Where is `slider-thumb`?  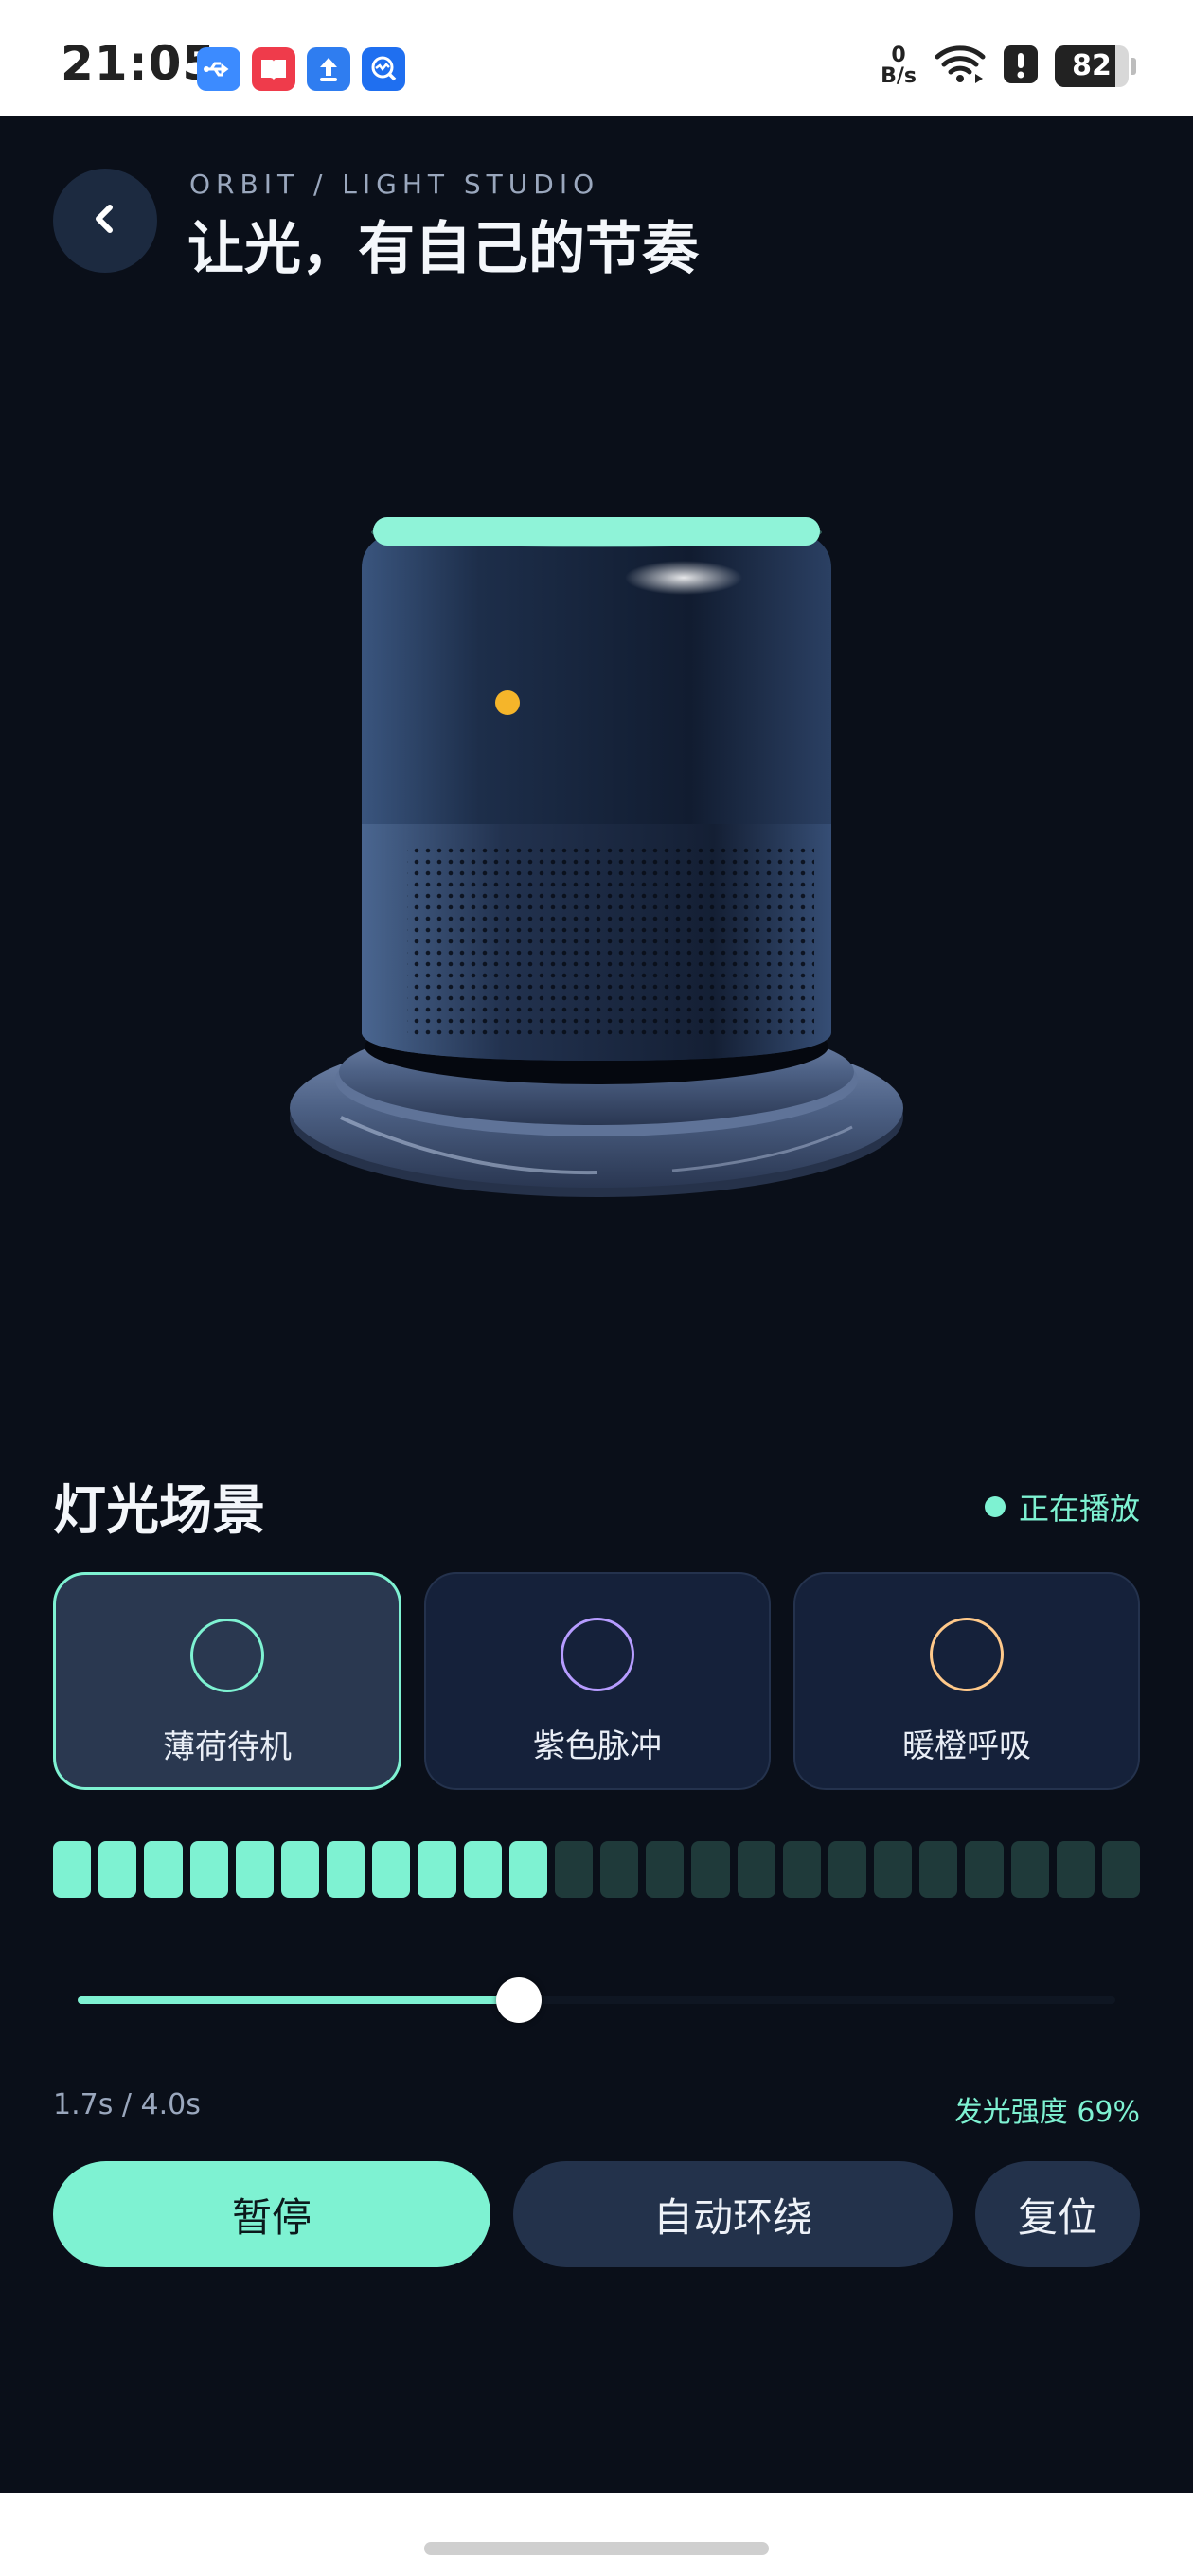 slider-thumb is located at coordinates (518, 2000).